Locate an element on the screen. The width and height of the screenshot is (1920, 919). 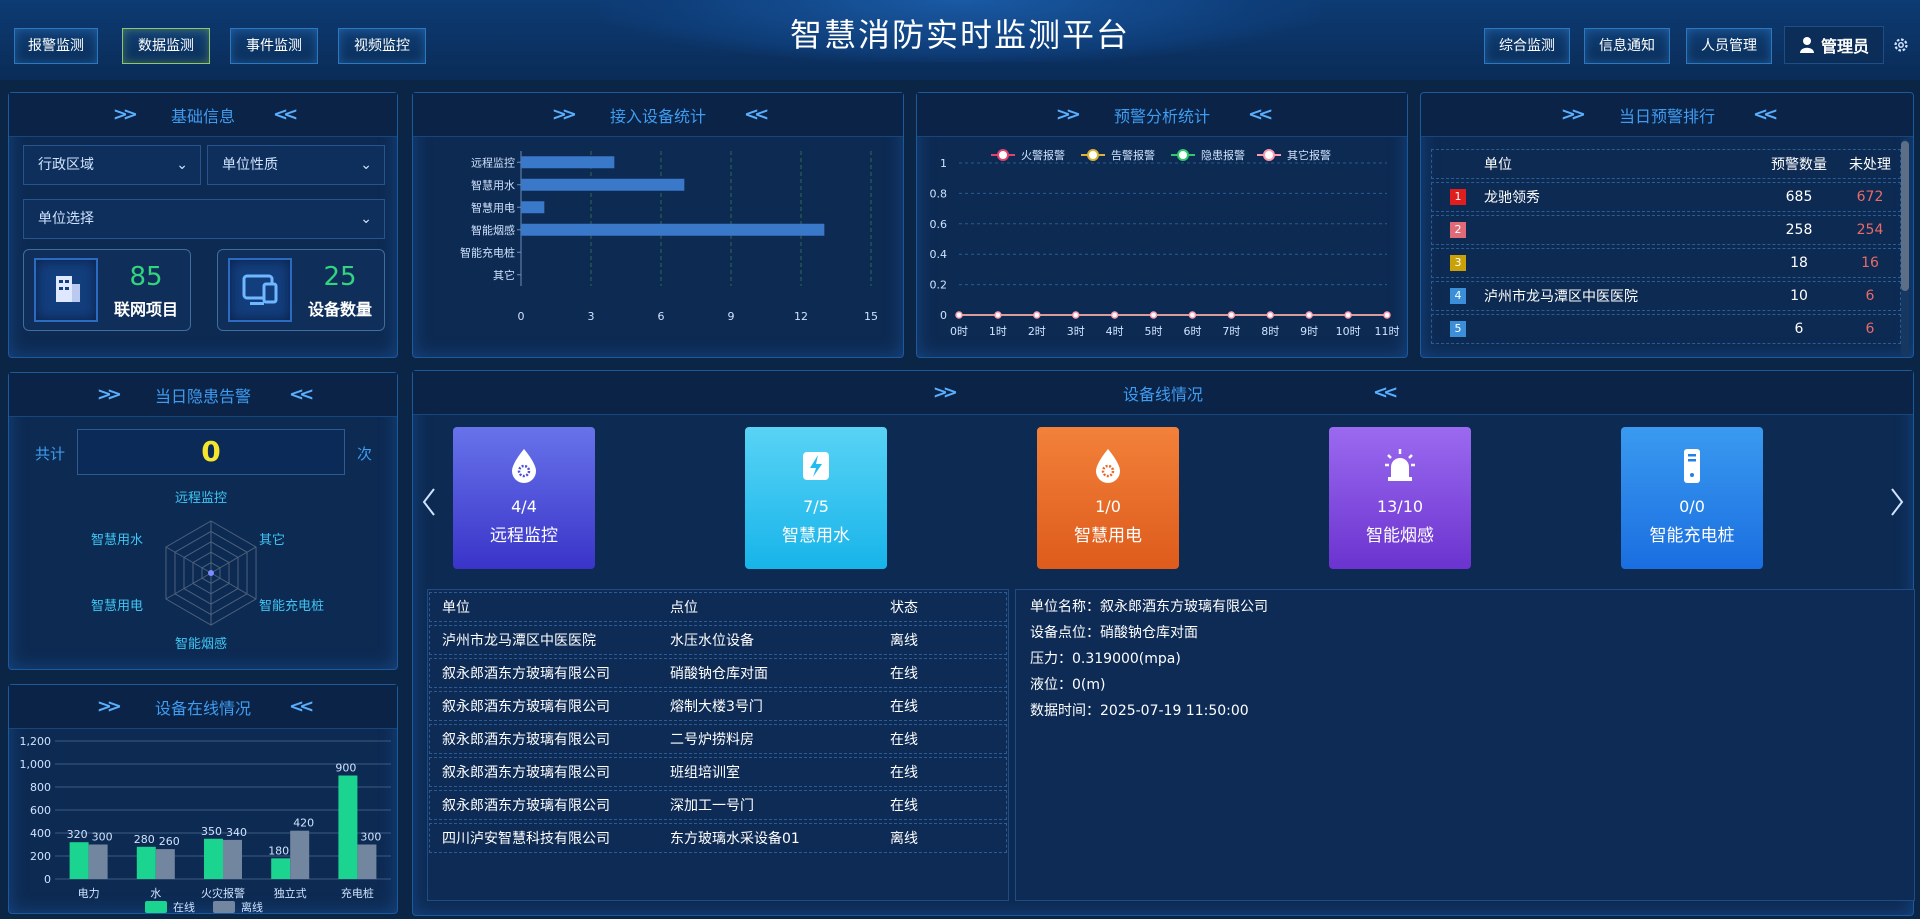
unit-select: 单位选择 ⌄ is located at coordinates (204, 219).